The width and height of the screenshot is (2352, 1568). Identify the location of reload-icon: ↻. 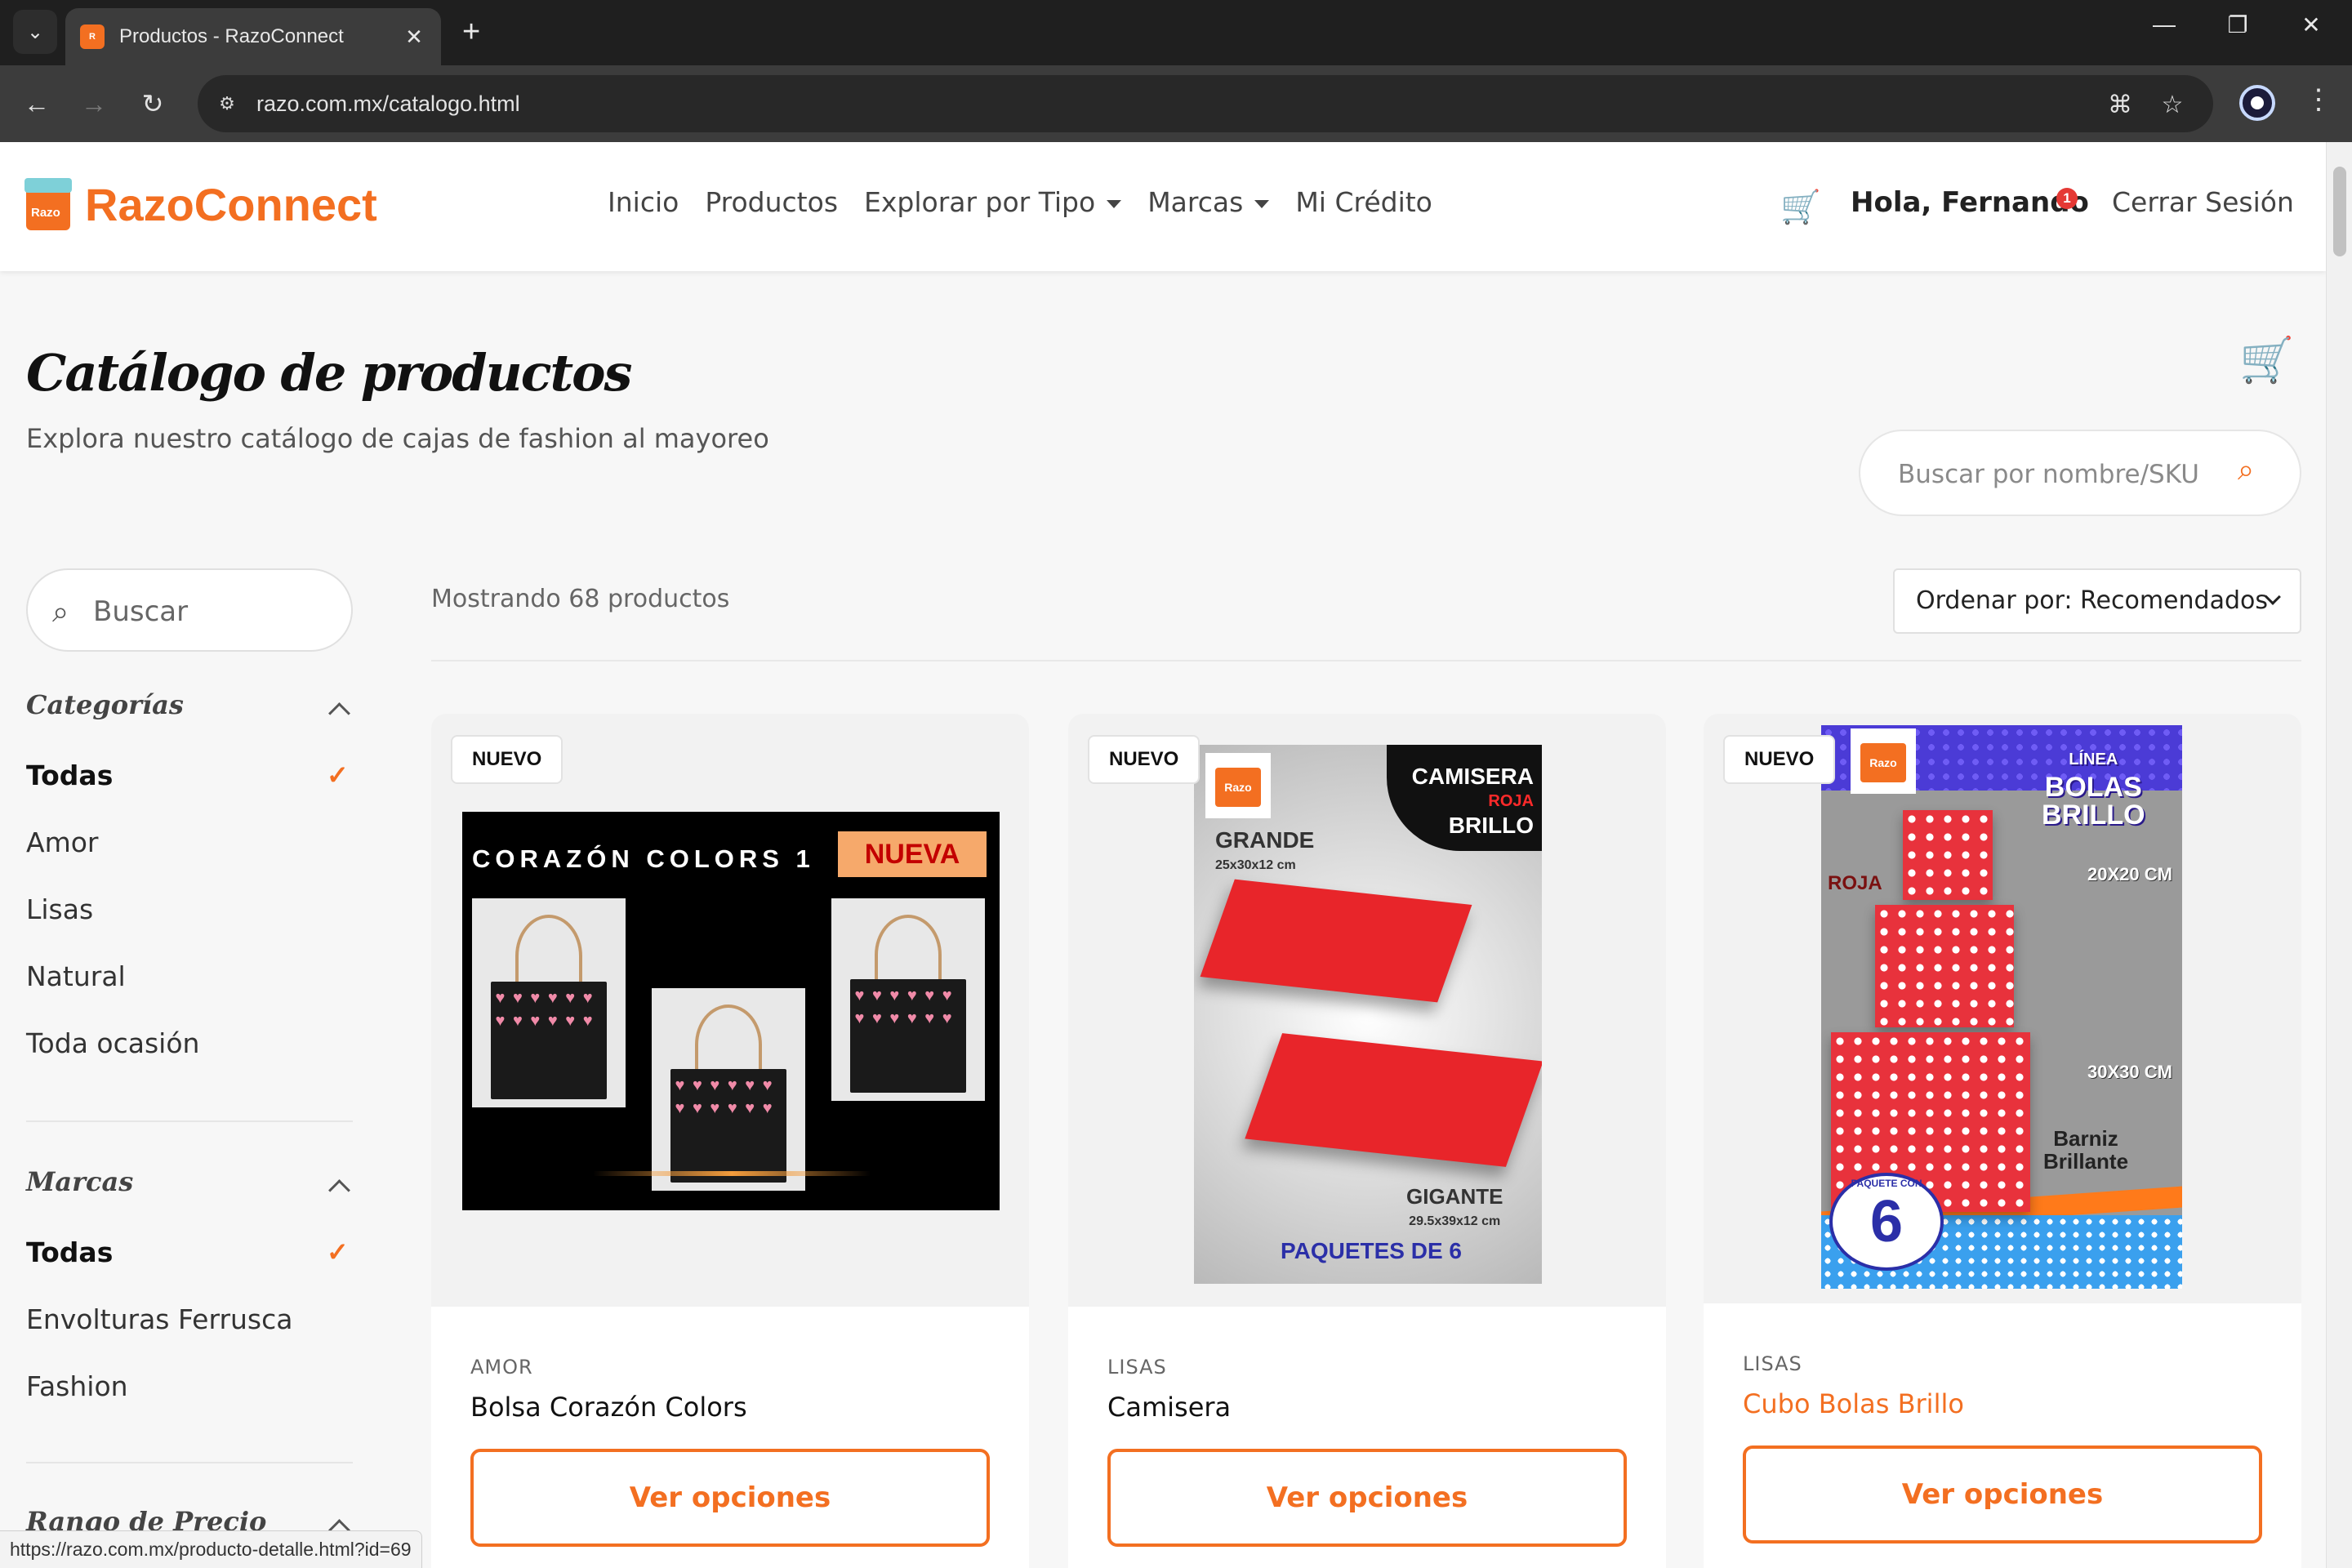
(153, 103).